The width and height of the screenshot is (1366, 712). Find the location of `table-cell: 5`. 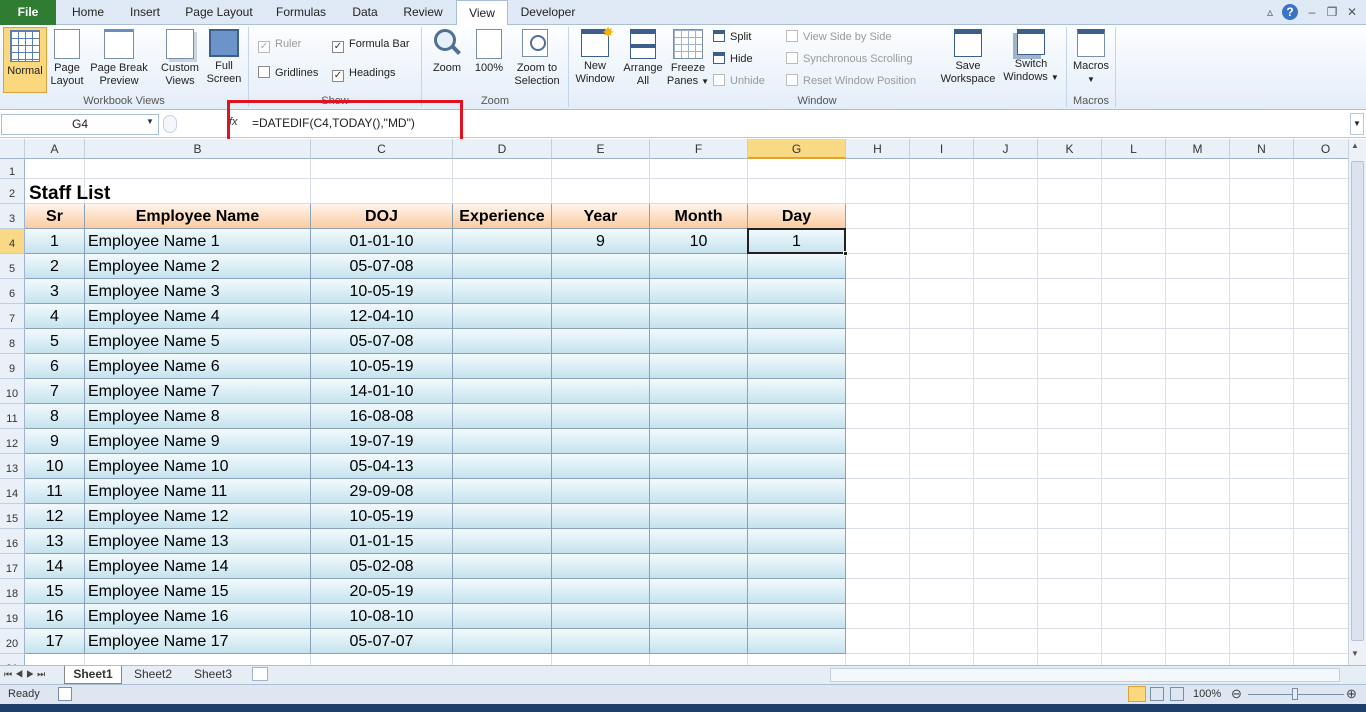

table-cell: 5 is located at coordinates (55, 341).